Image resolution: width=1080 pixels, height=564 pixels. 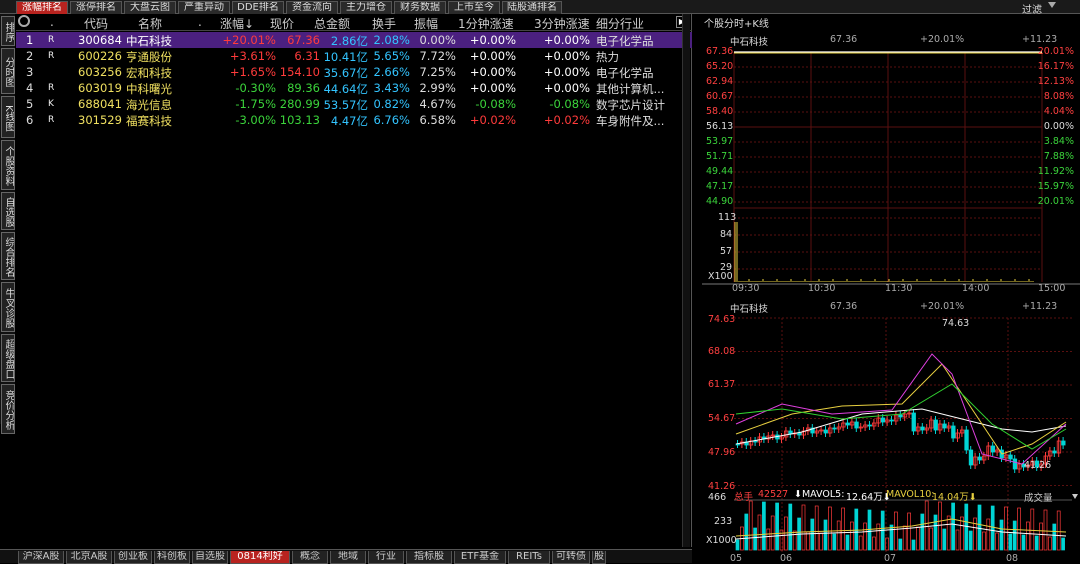 I want to click on header-change-pct: 涨幅↓, so click(x=237, y=23).